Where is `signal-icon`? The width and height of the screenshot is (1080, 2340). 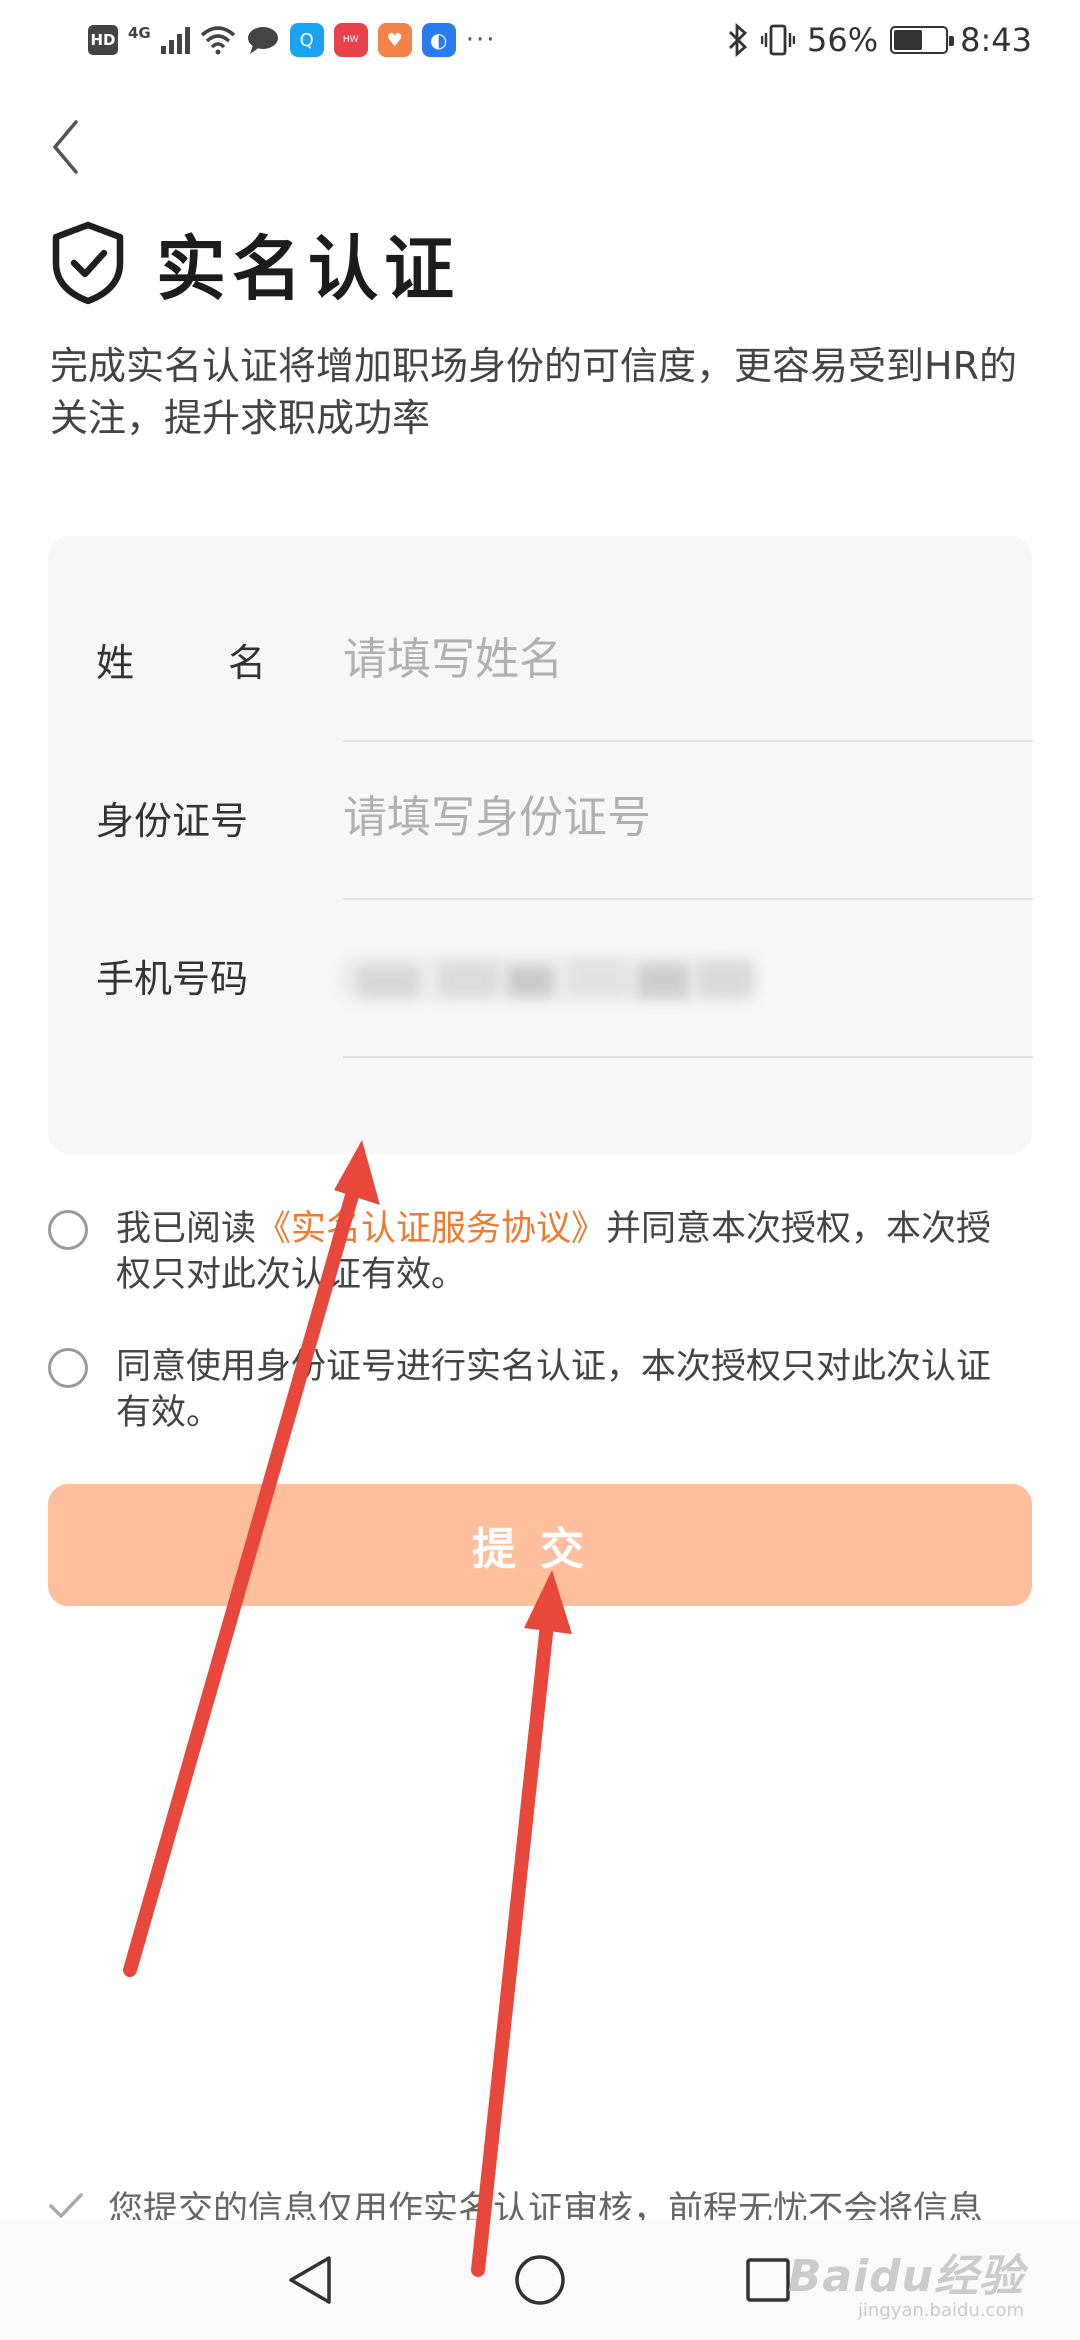
signal-icon is located at coordinates (175, 40).